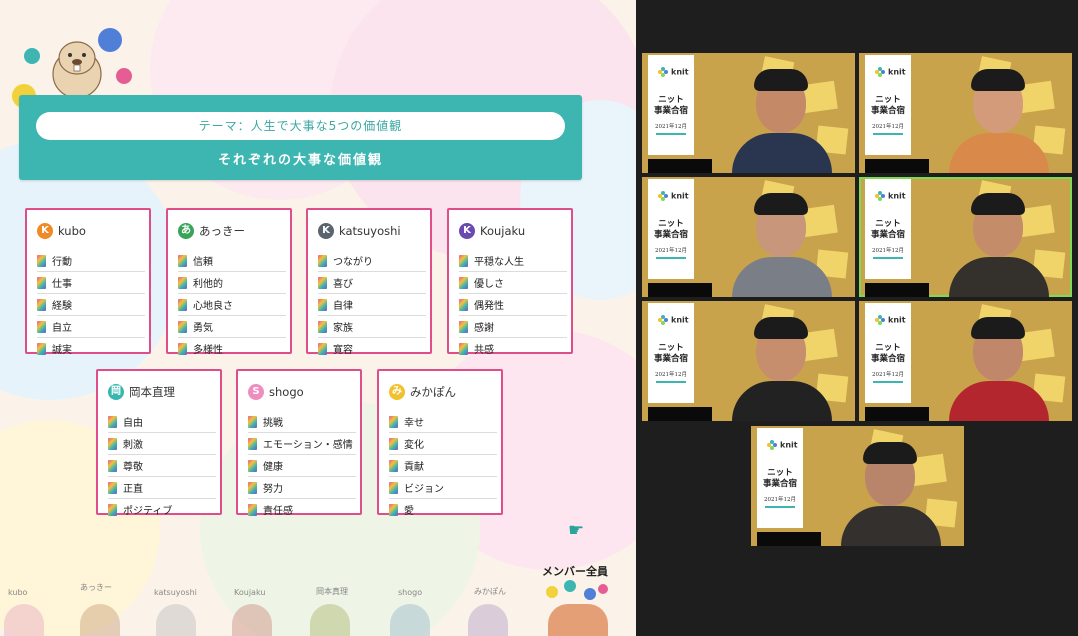  Describe the element at coordinates (302, 488) in the screenshot. I see `value-item: 努力` at that location.